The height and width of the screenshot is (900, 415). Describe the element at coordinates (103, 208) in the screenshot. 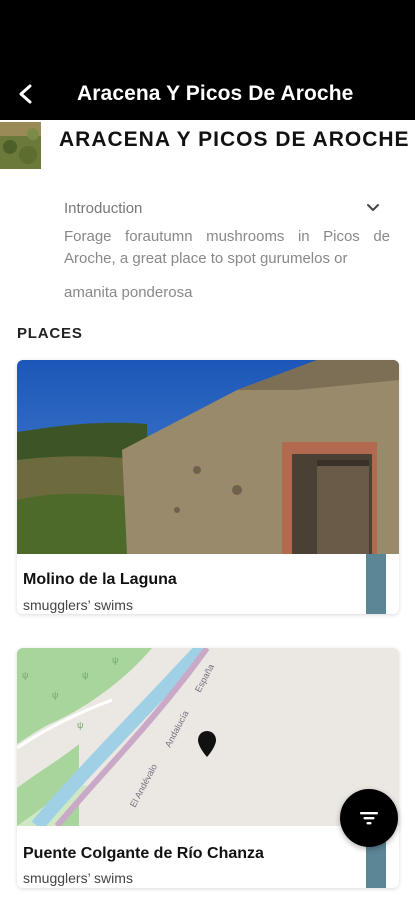

I see `introduction-label: Introduction` at that location.